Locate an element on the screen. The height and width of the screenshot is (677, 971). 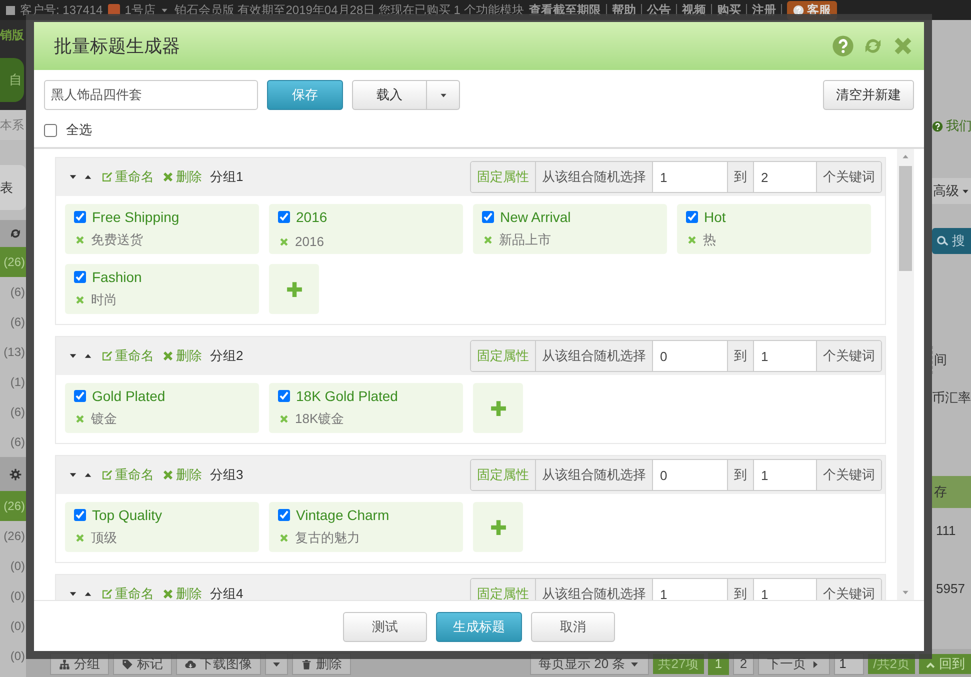
cloud-download-icon is located at coordinates (190, 664).